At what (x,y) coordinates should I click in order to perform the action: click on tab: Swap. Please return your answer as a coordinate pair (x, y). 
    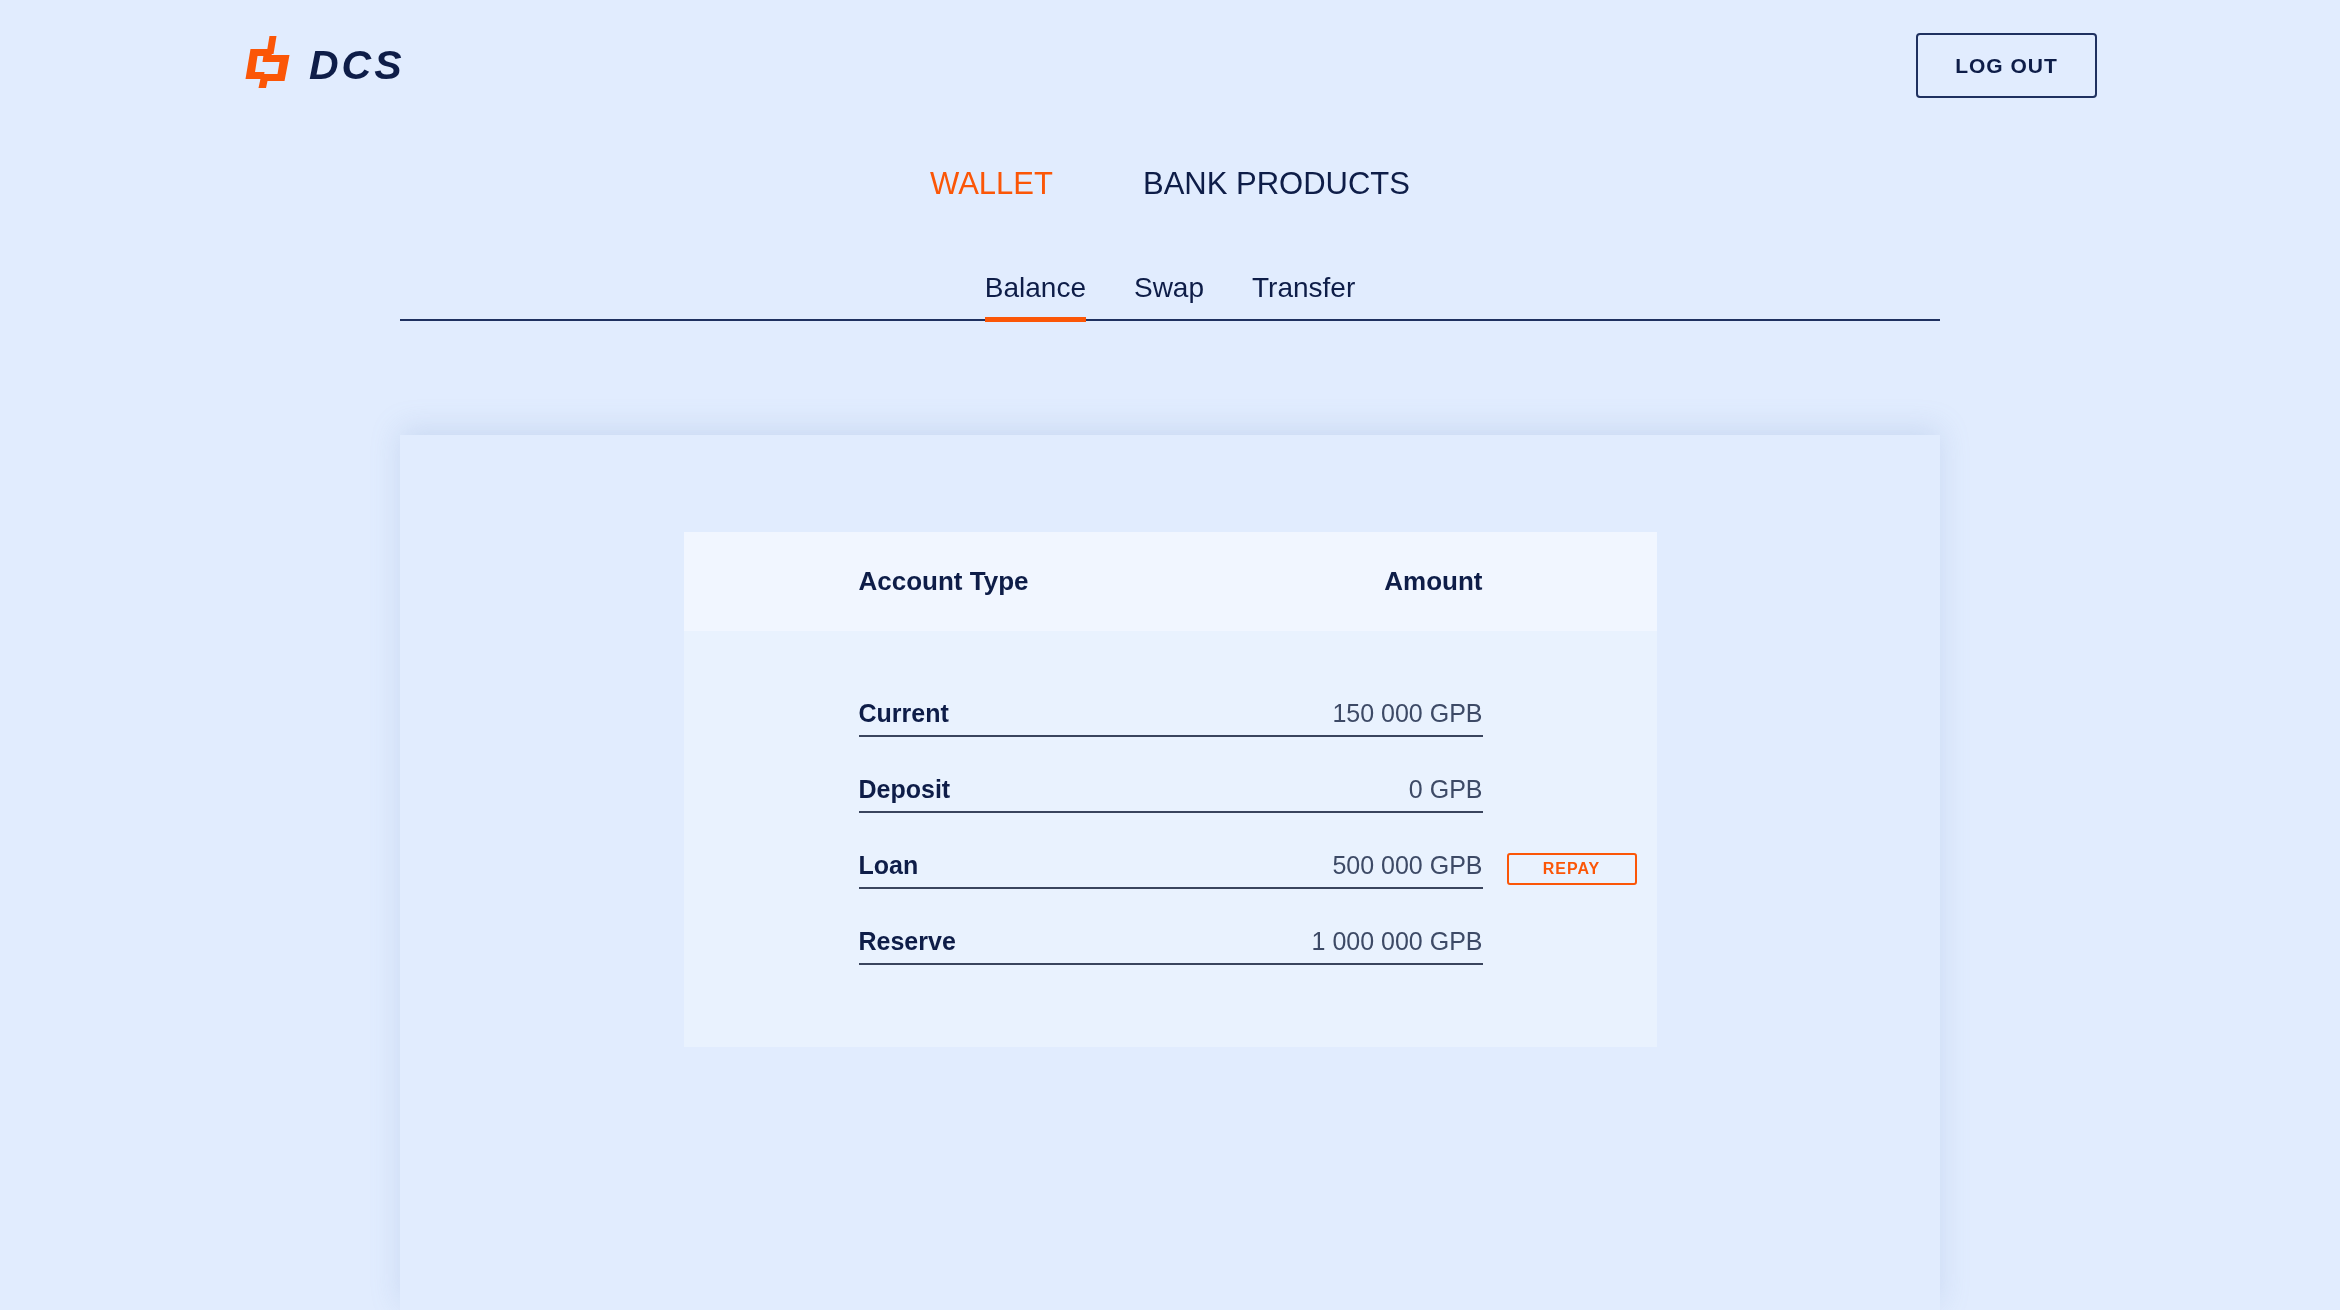
    Looking at the image, I should click on (1168, 296).